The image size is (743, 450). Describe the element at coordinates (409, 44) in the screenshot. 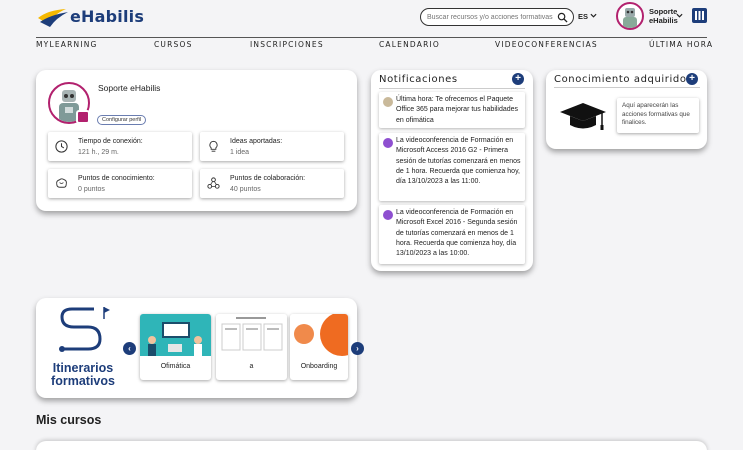

I see `nav-item-calendario: CALENDARIO` at that location.